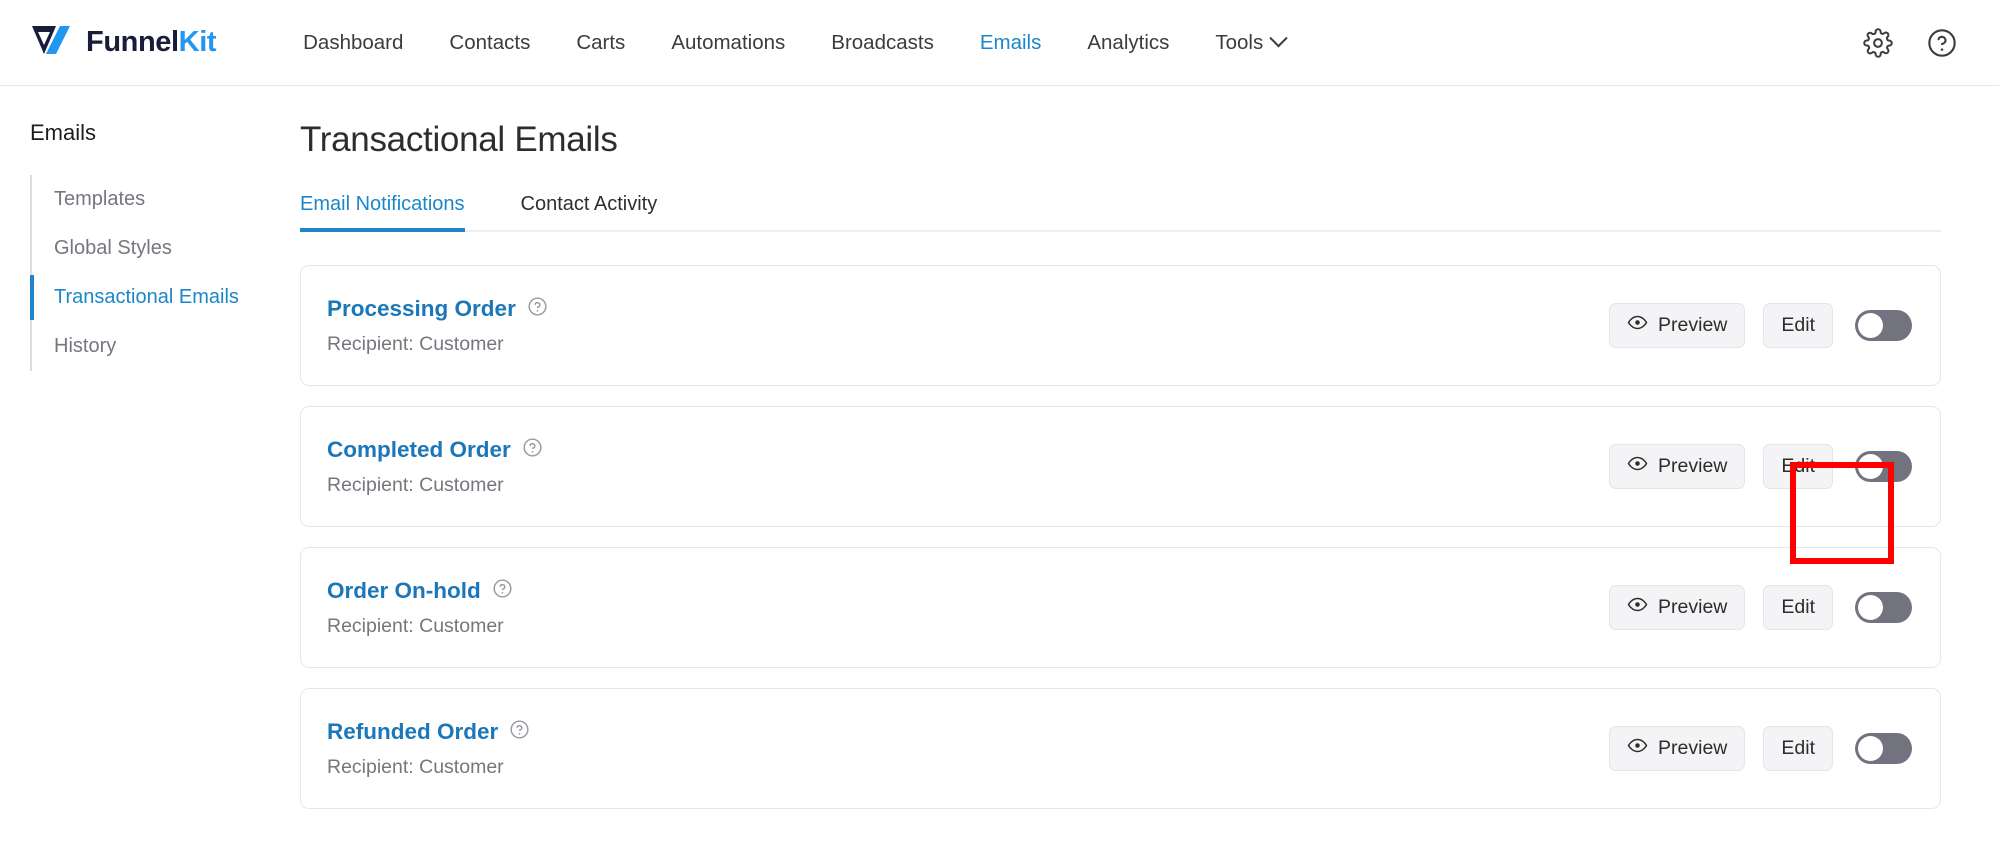 This screenshot has width=1999, height=867. Describe the element at coordinates (53, 42) in the screenshot. I see `funnelkit-logo-icon` at that location.